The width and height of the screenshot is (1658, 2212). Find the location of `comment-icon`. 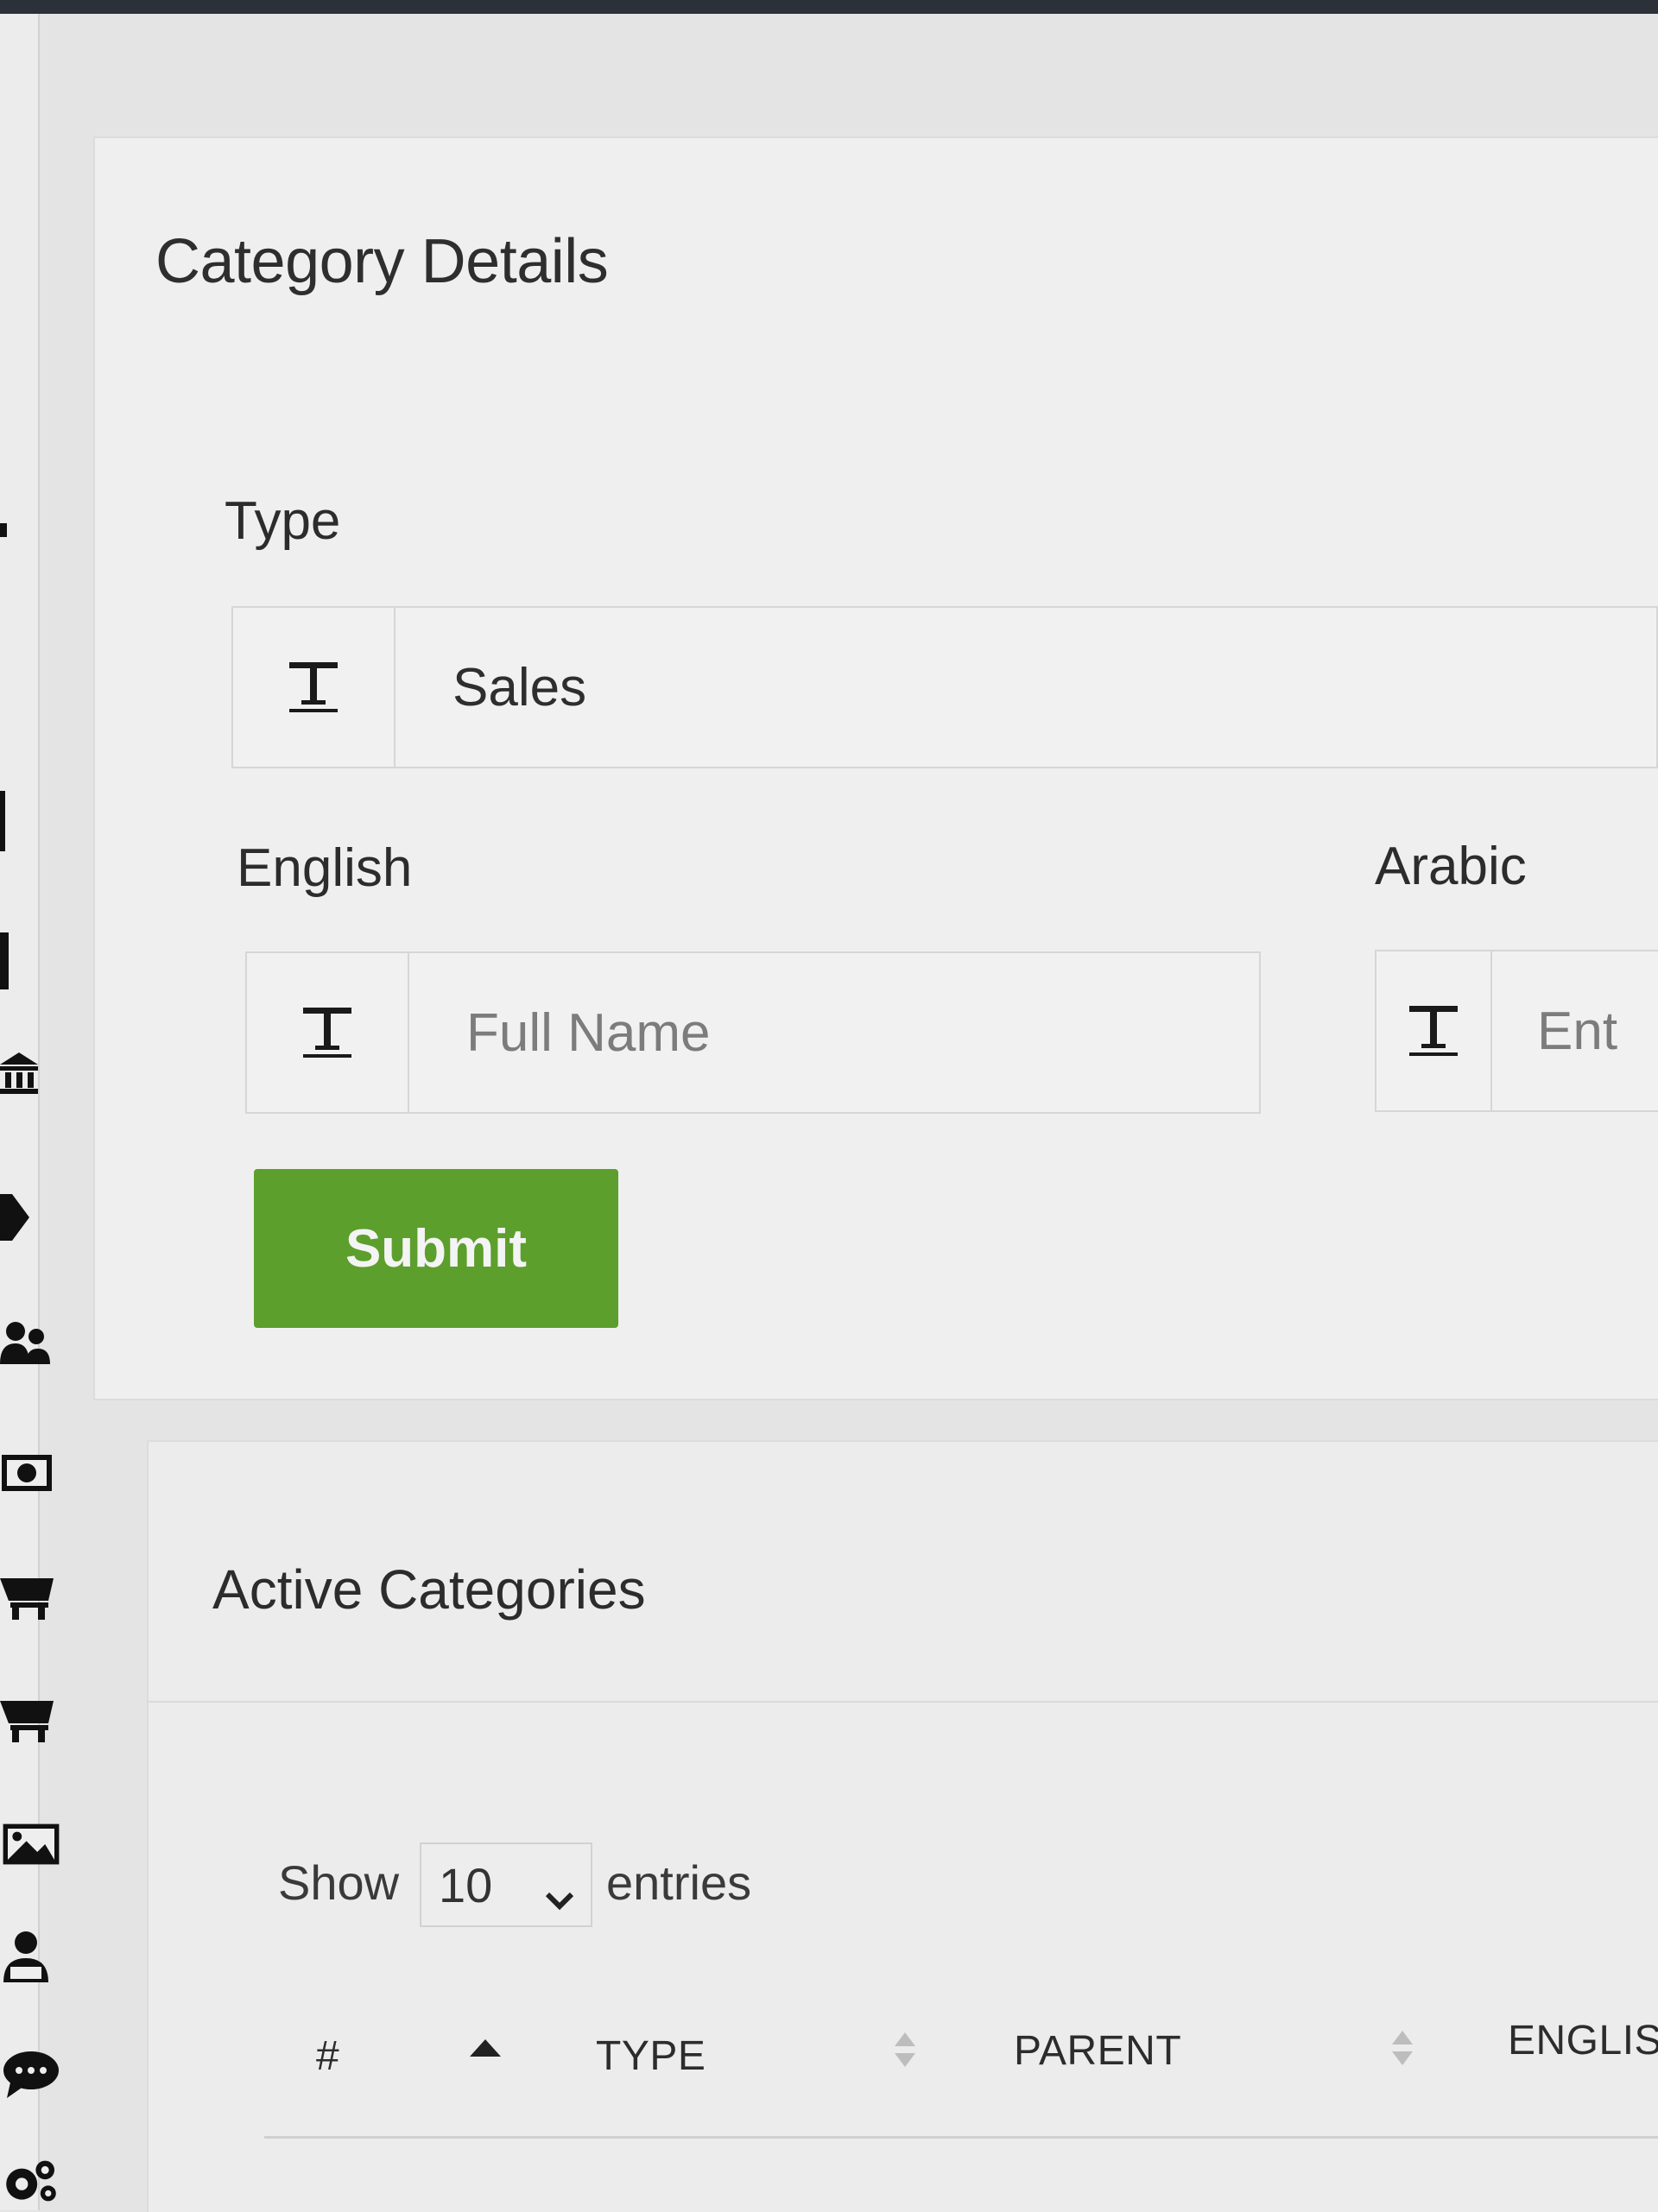

comment-icon is located at coordinates (31, 2074).